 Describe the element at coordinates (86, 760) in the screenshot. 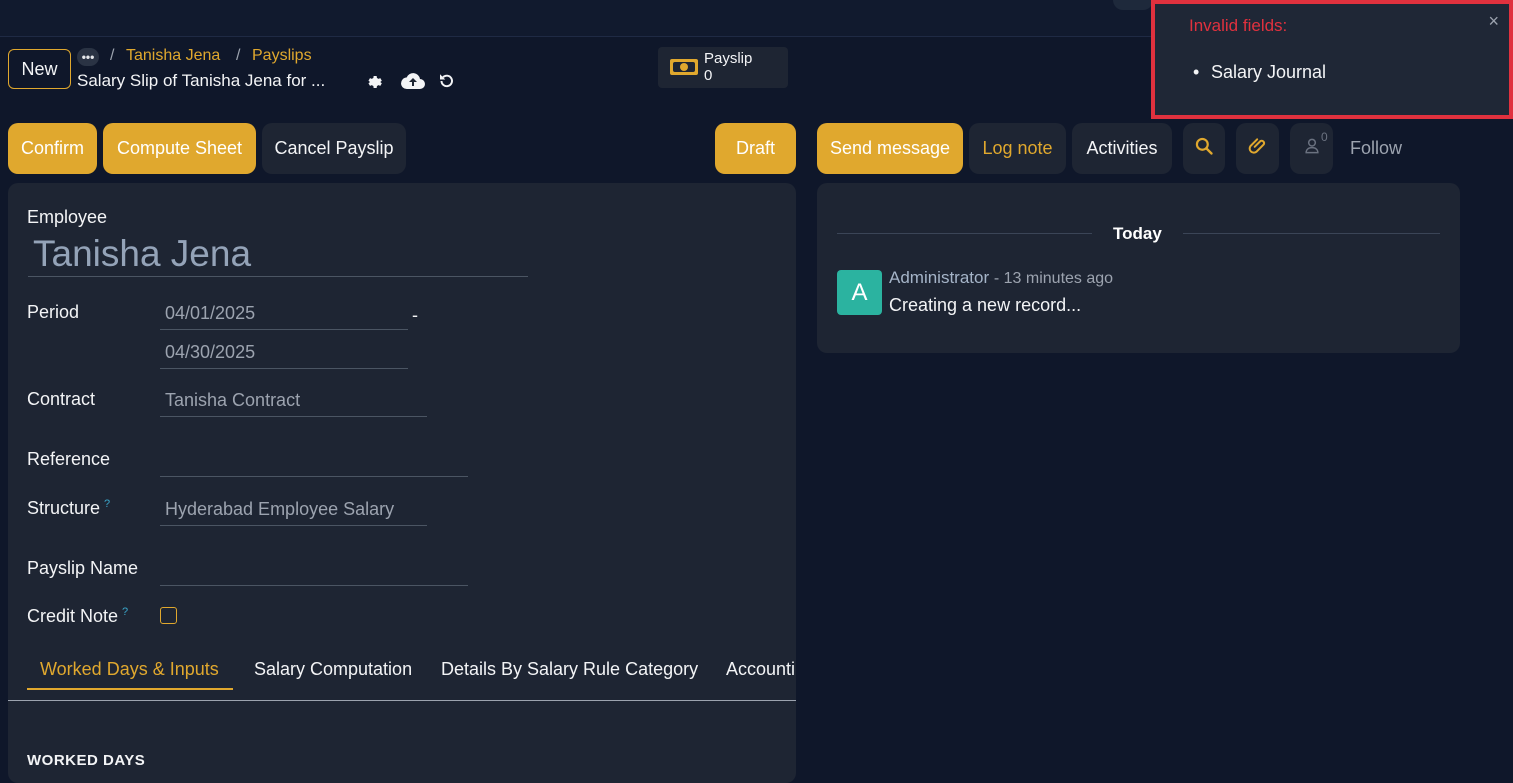

I see `worked-days-heading: WORKED DAYS` at that location.